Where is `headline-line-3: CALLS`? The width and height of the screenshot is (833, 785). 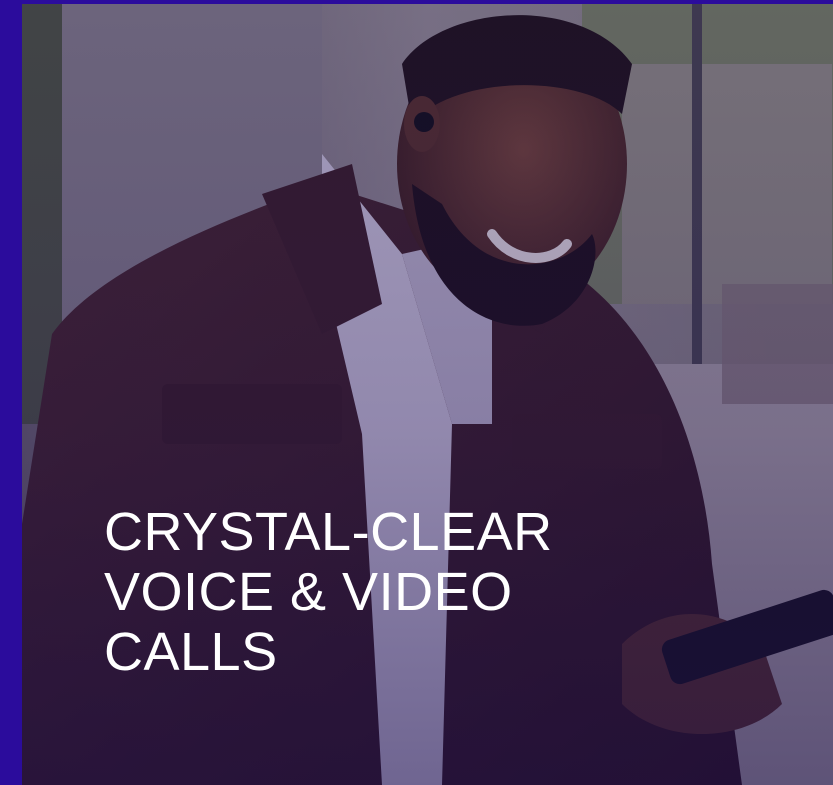
headline-line-3: CALLS is located at coordinates (191, 652).